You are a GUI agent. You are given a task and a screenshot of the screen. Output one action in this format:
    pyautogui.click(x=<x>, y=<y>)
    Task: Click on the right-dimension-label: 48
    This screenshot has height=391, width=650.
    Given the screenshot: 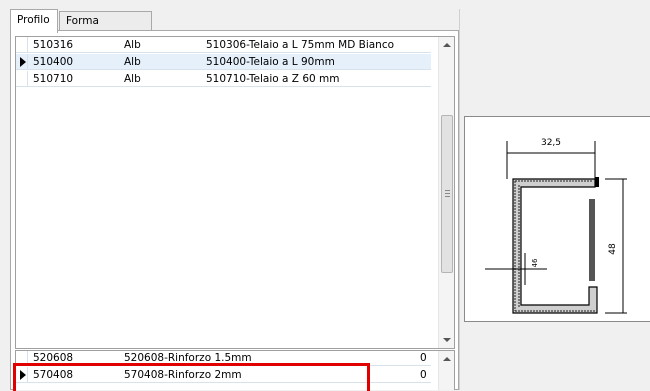 What is the action you would take?
    pyautogui.click(x=613, y=249)
    